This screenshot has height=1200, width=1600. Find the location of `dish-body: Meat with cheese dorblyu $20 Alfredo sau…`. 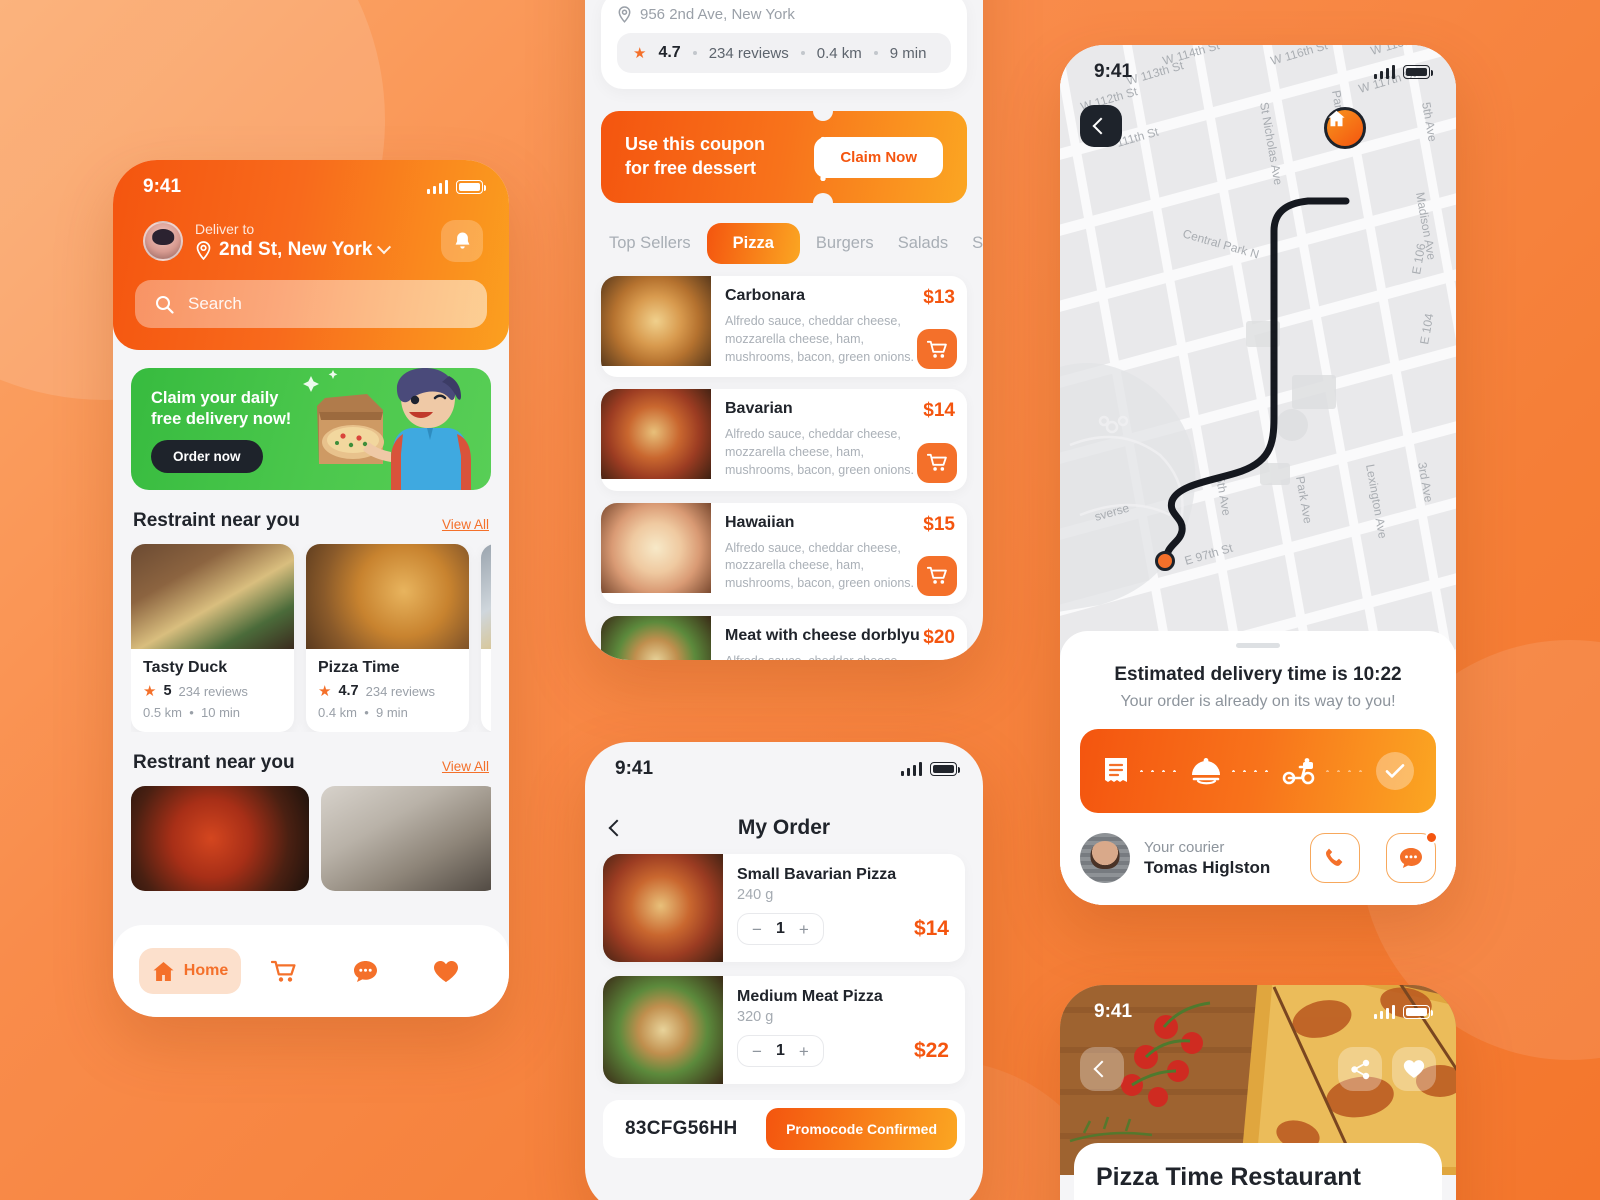

dish-body: Meat with cheese dorblyu $20 Alfredo sau… is located at coordinates (839, 638).